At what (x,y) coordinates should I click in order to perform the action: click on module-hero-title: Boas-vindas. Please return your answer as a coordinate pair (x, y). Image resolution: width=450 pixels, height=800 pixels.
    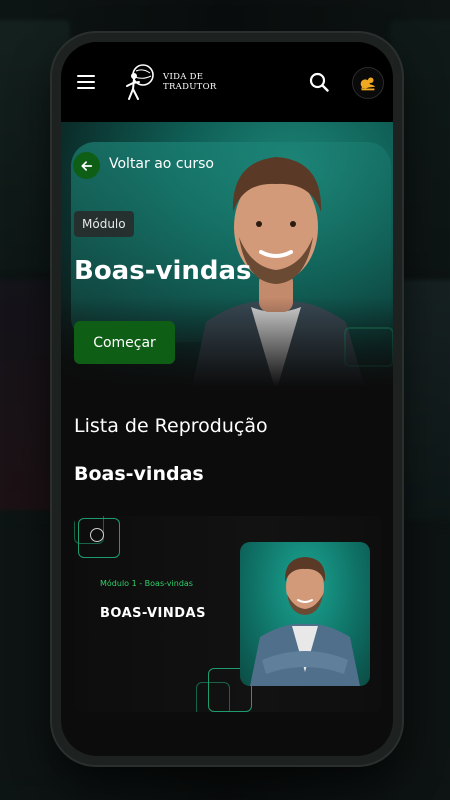
    Looking at the image, I should click on (163, 271).